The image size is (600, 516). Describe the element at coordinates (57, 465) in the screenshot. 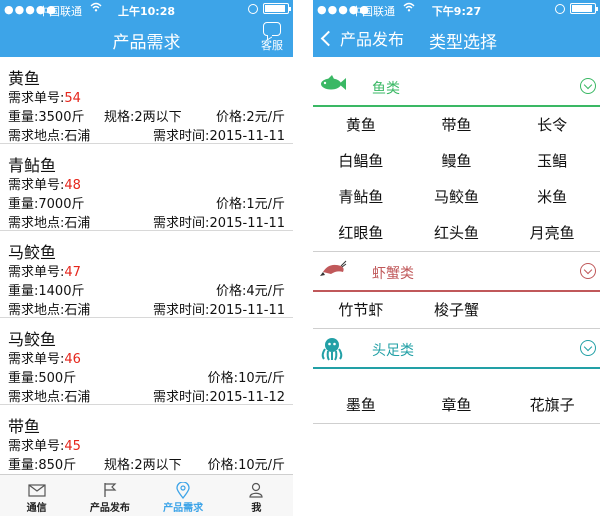

I see `weight-value: 850斤` at that location.